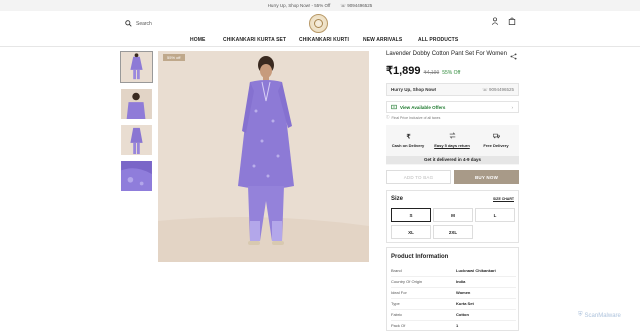  Describe the element at coordinates (320, 46) in the screenshot. I see `header-divider` at that location.